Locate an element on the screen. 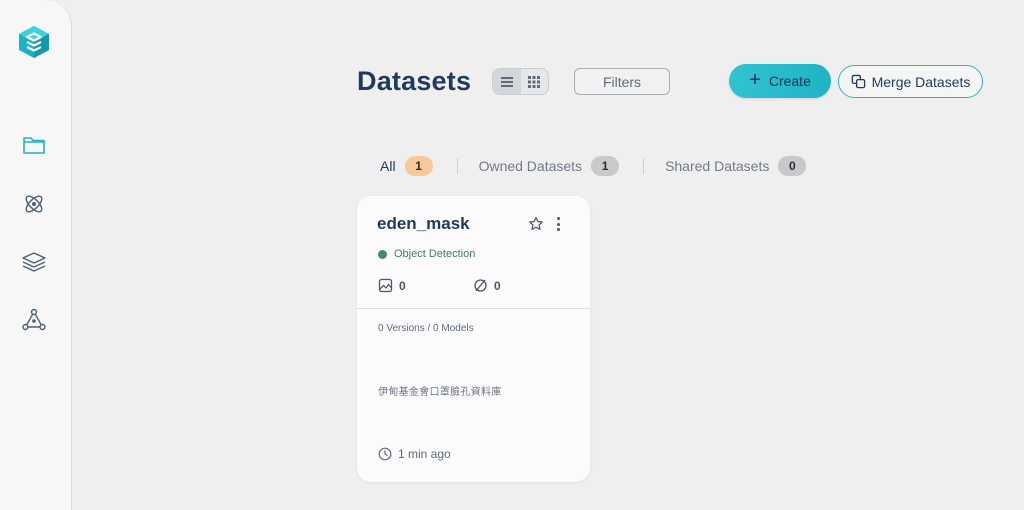 This screenshot has height=510, width=1024. dataset-type-label: Object Detection is located at coordinates (435, 254).